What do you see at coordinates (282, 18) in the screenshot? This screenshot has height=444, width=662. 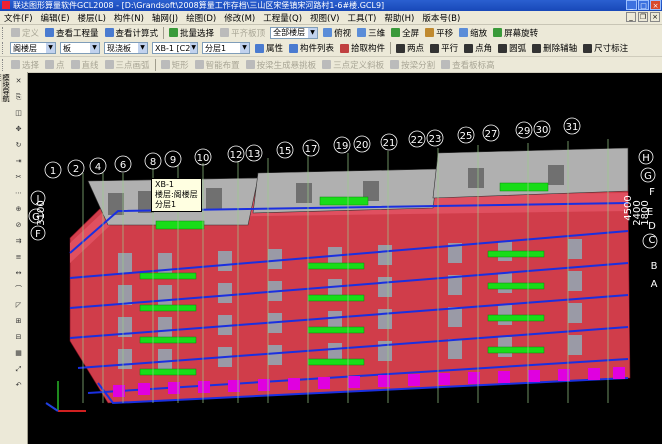 I see `menu-quantity: 工程量(Q)` at bounding box center [282, 18].